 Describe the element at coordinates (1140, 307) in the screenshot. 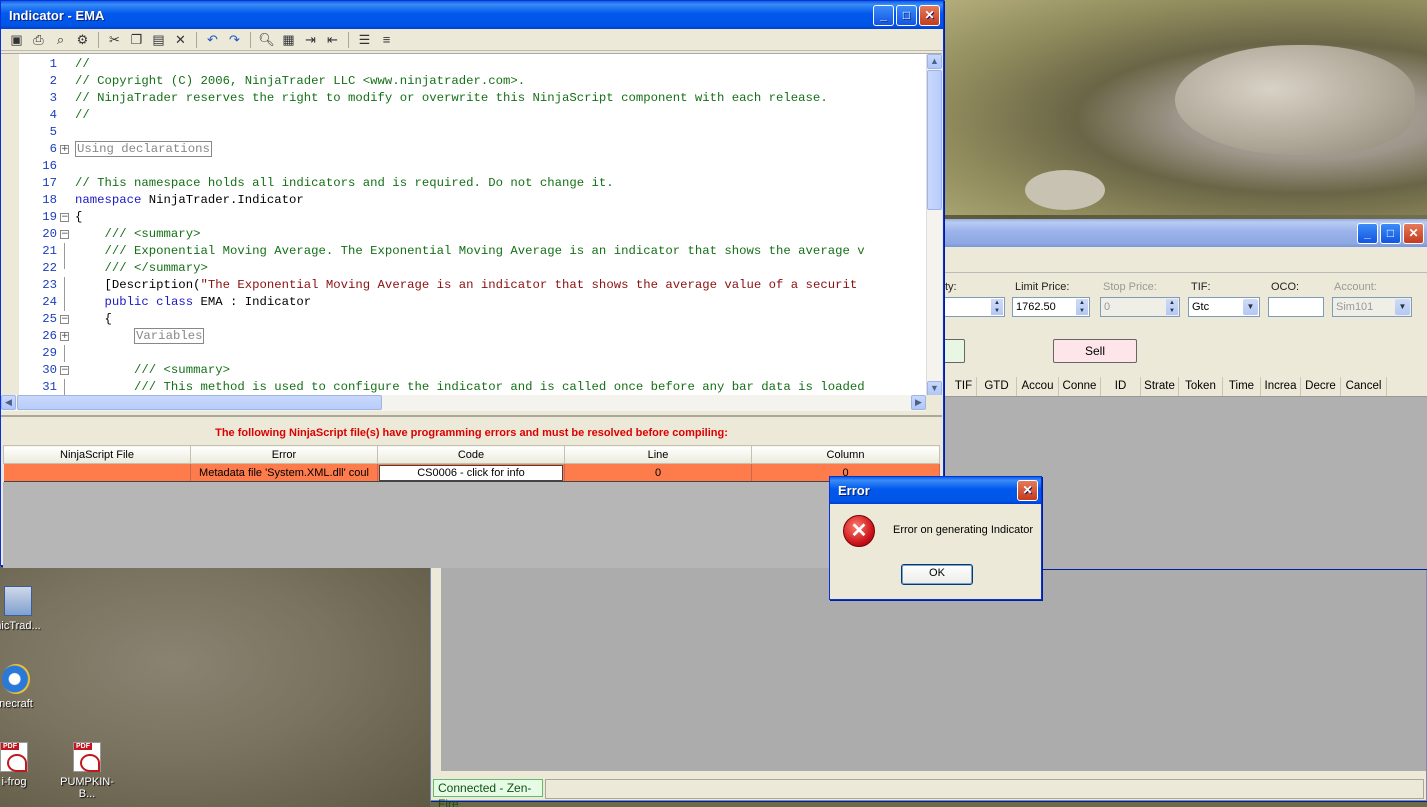

I see `stop-price-input: 0 ▲ ▼` at that location.